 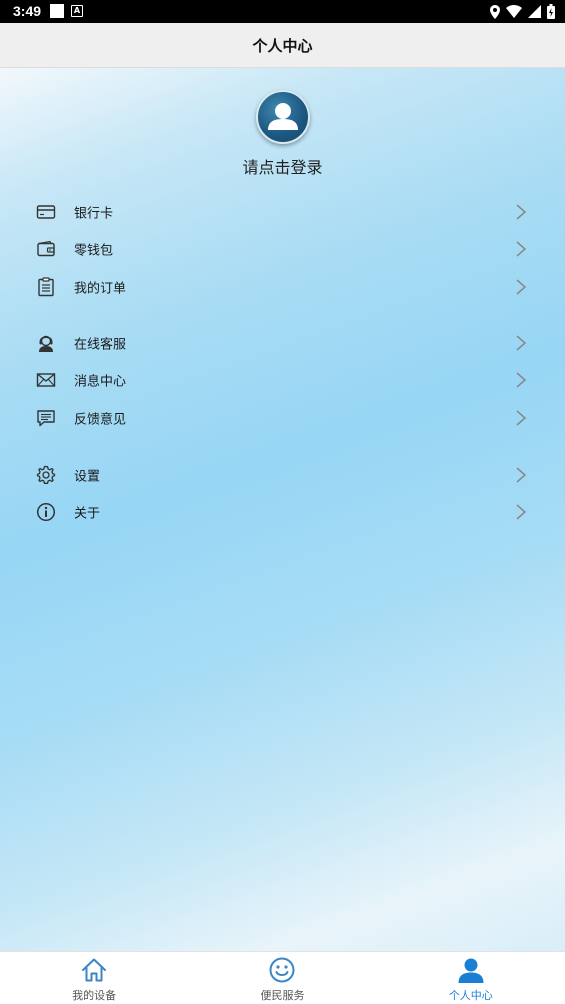 What do you see at coordinates (100, 345) in the screenshot?
I see `menu-label: 在线客服` at bounding box center [100, 345].